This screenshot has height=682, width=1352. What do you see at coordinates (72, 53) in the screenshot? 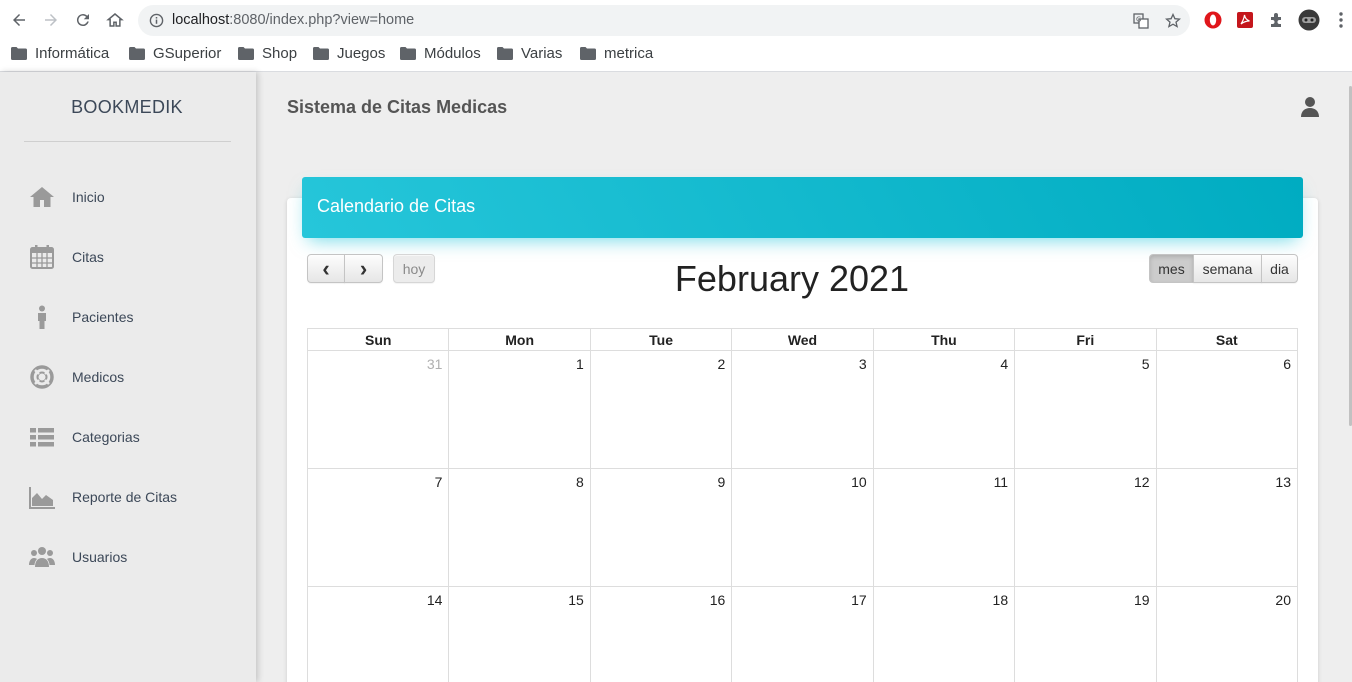
I see `bookmark-label: Informática` at bounding box center [72, 53].